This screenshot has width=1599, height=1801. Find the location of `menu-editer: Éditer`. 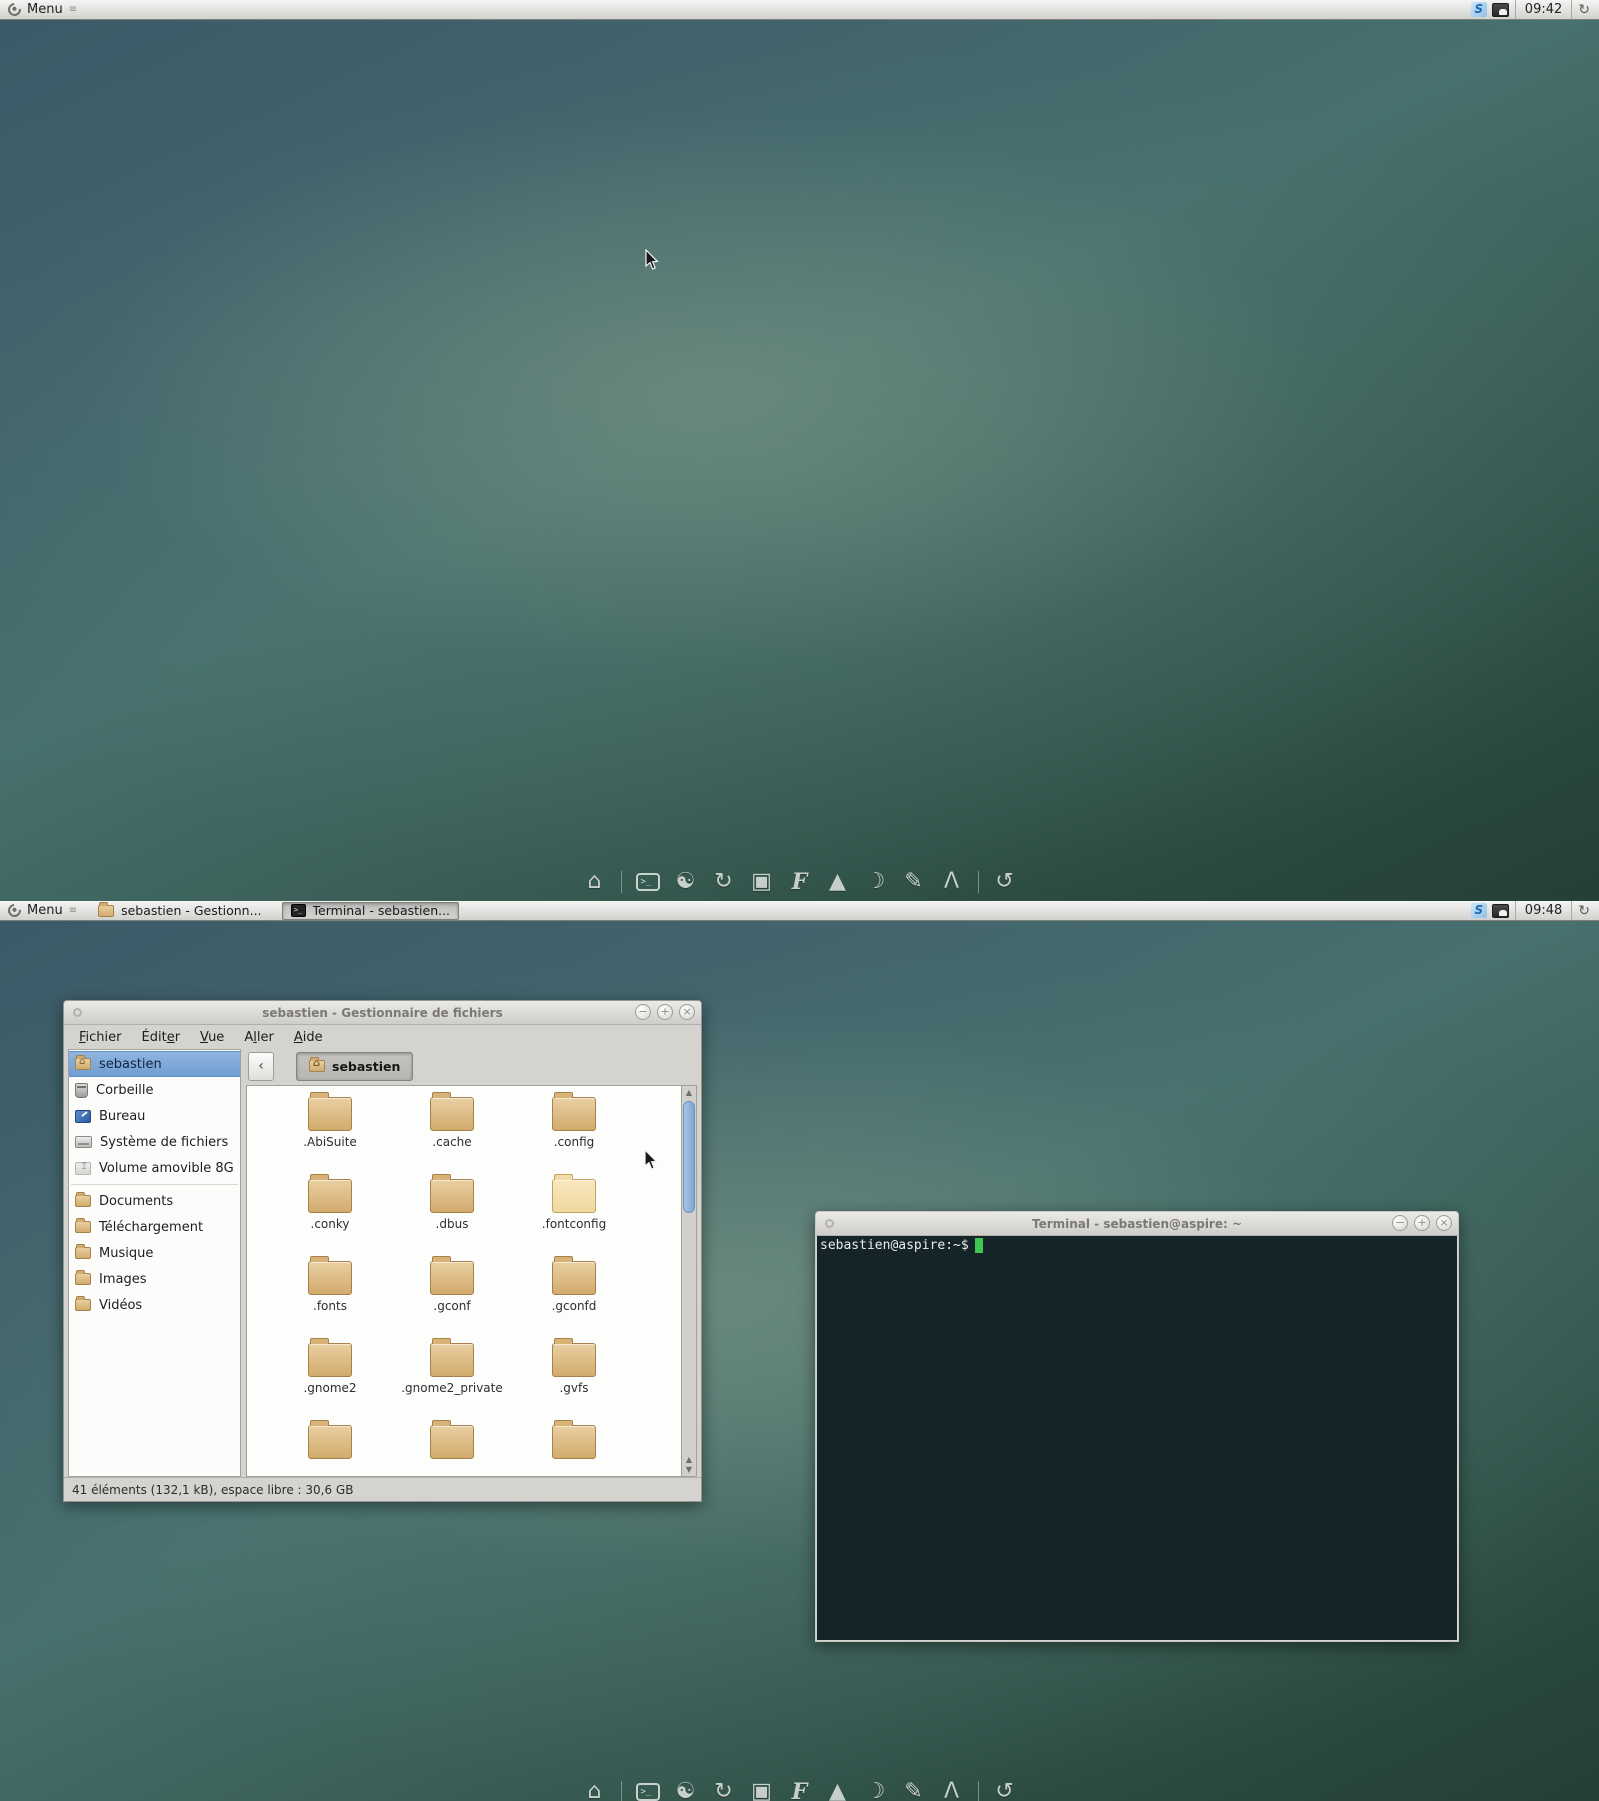

menu-editer: Éditer is located at coordinates (161, 1037).